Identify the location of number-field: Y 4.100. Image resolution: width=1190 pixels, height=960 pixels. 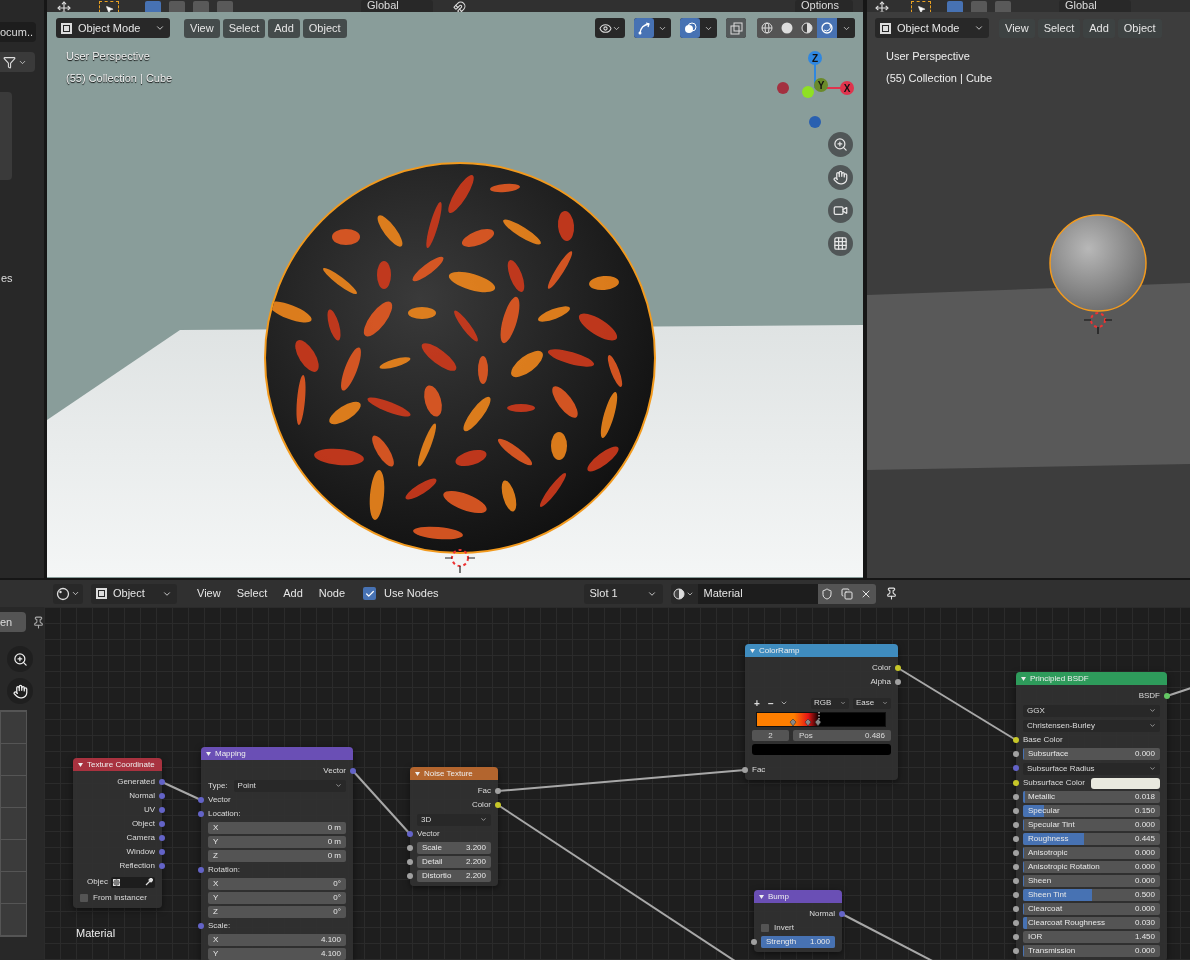
(277, 954).